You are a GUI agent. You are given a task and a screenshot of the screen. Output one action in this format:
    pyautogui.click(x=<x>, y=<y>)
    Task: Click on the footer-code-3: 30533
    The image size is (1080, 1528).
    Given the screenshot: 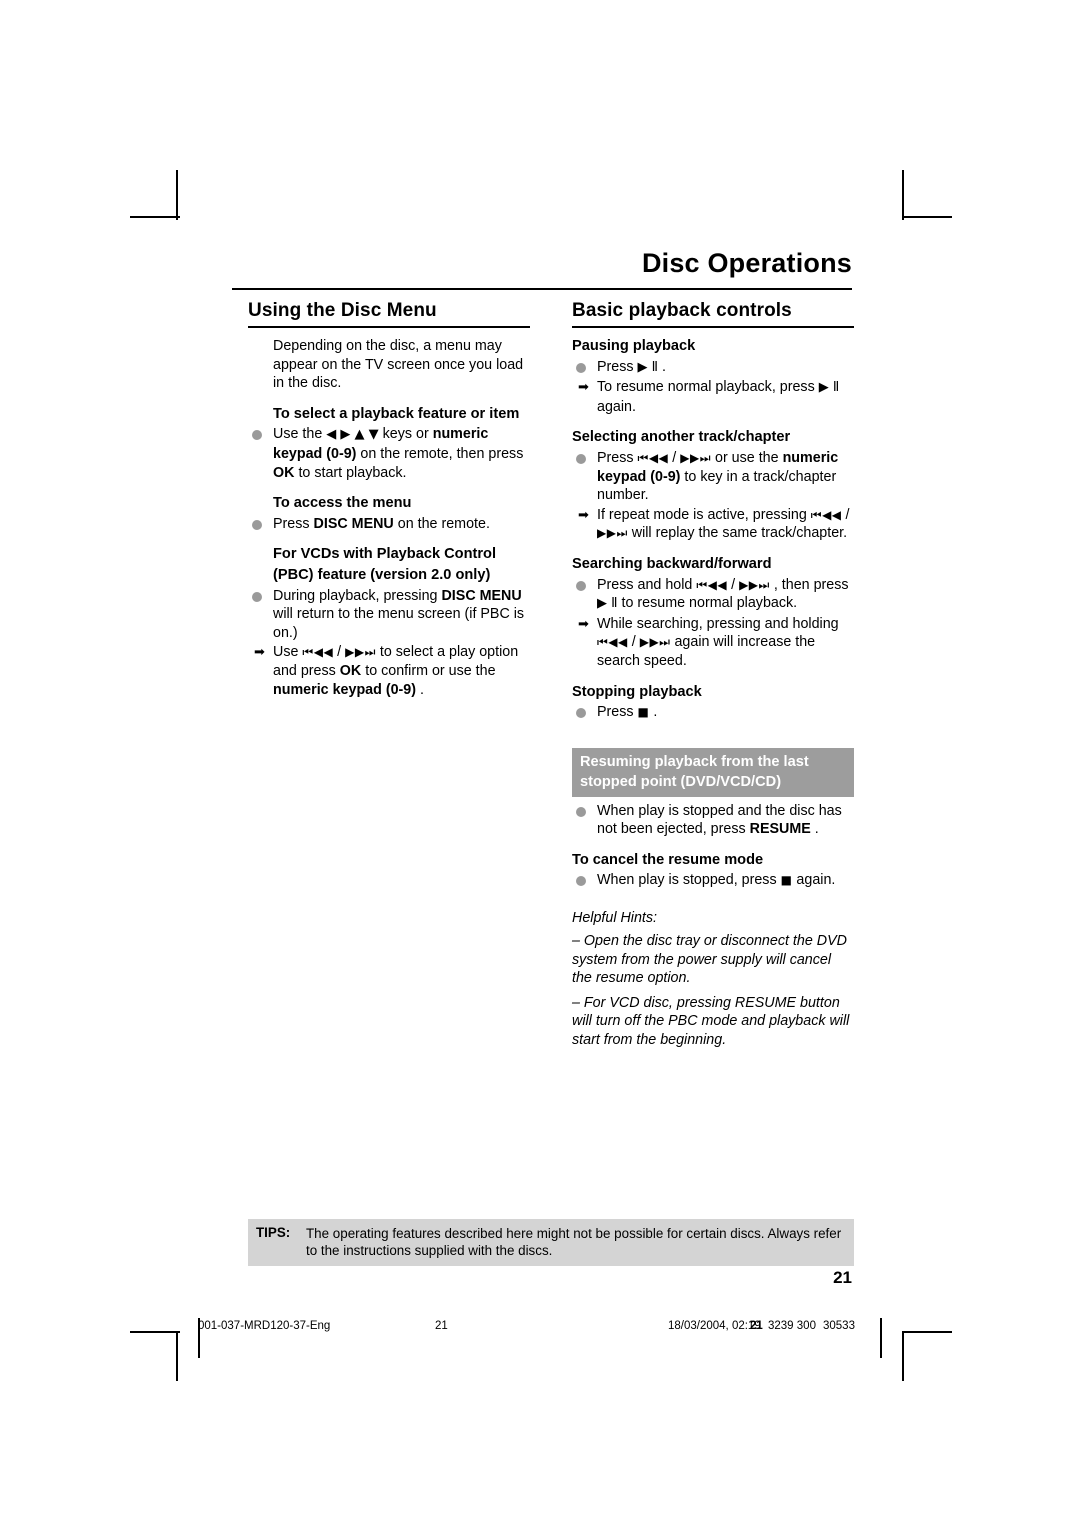 What is the action you would take?
    pyautogui.click(x=839, y=1326)
    